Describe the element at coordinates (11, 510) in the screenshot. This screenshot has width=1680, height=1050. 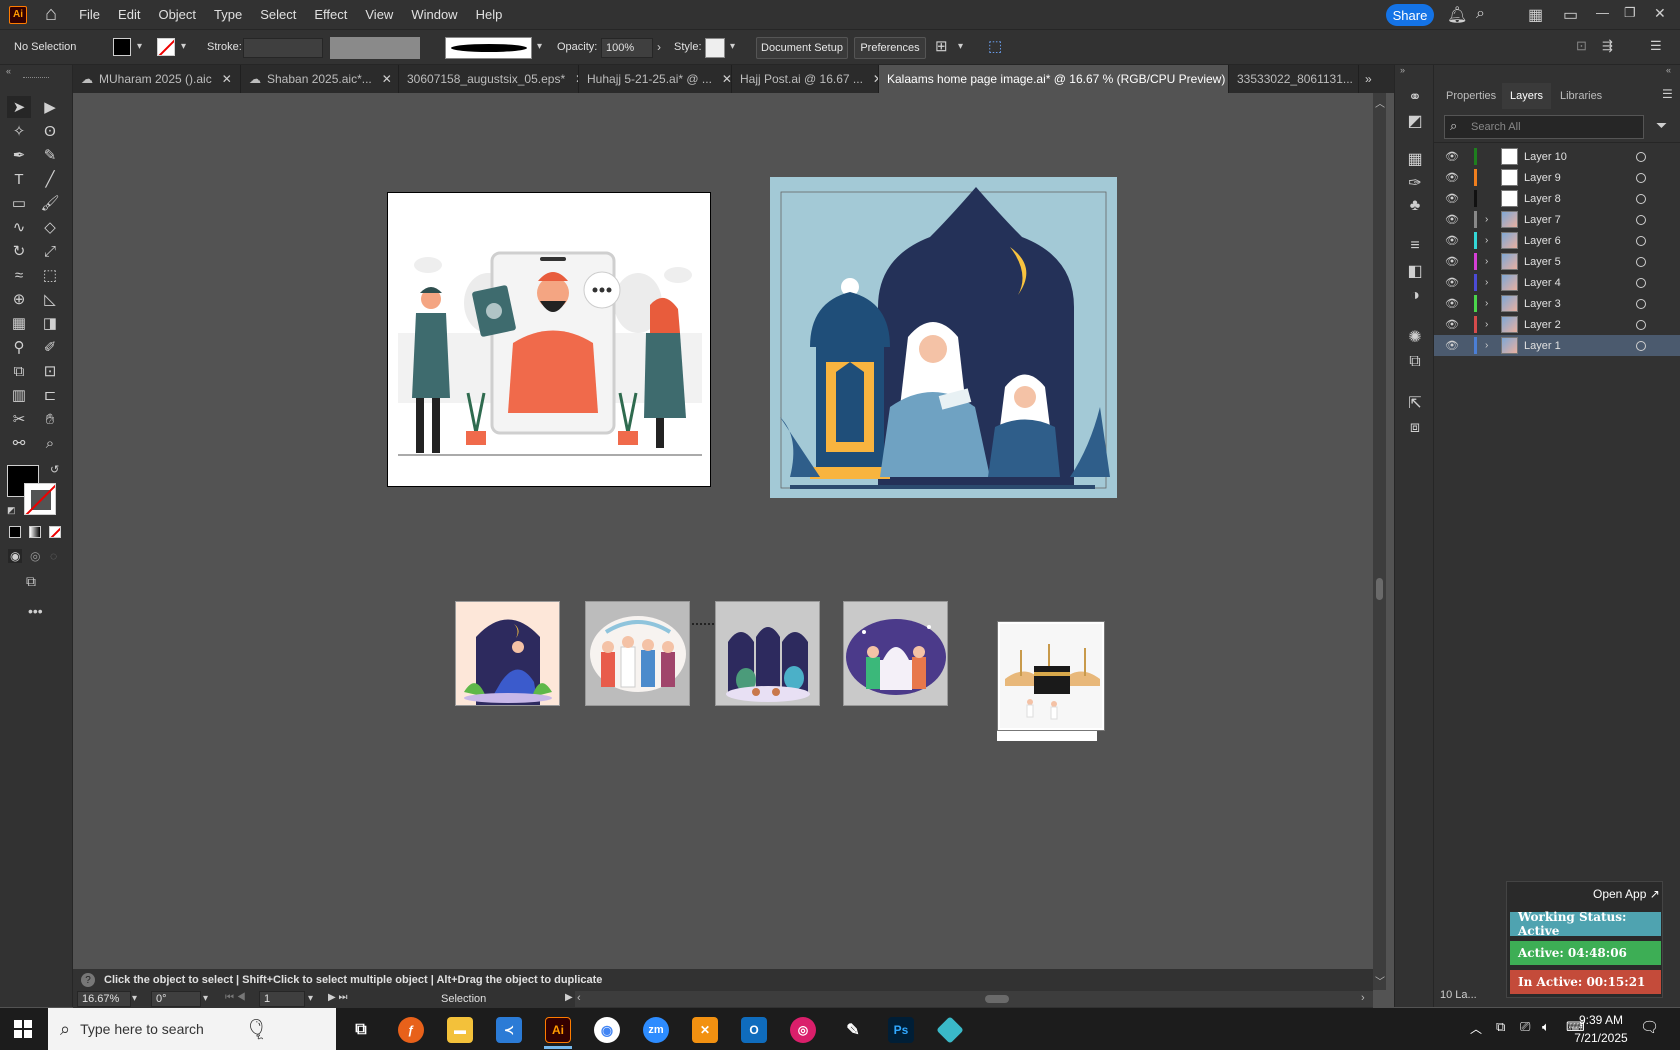
I see `default-colors-icon: ◩` at that location.